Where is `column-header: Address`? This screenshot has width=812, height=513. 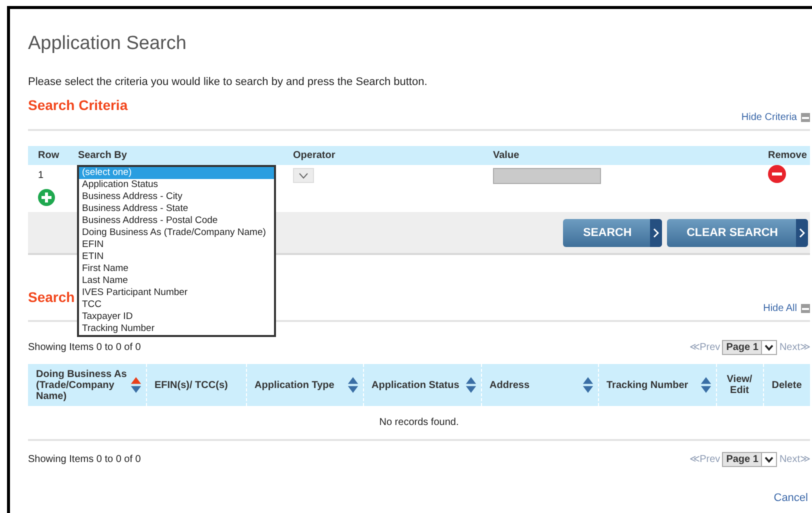
column-header: Address is located at coordinates (510, 385).